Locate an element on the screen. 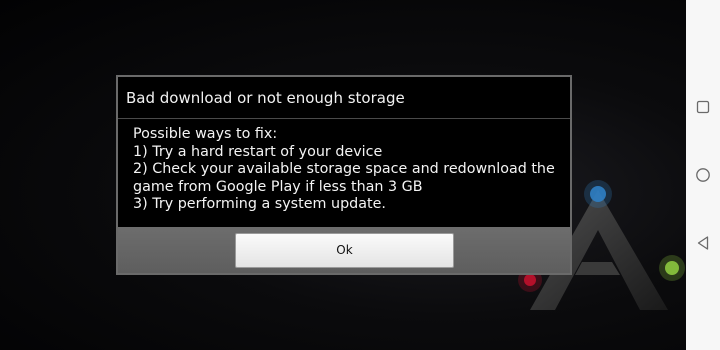  triangle-back-icon is located at coordinates (703, 243).